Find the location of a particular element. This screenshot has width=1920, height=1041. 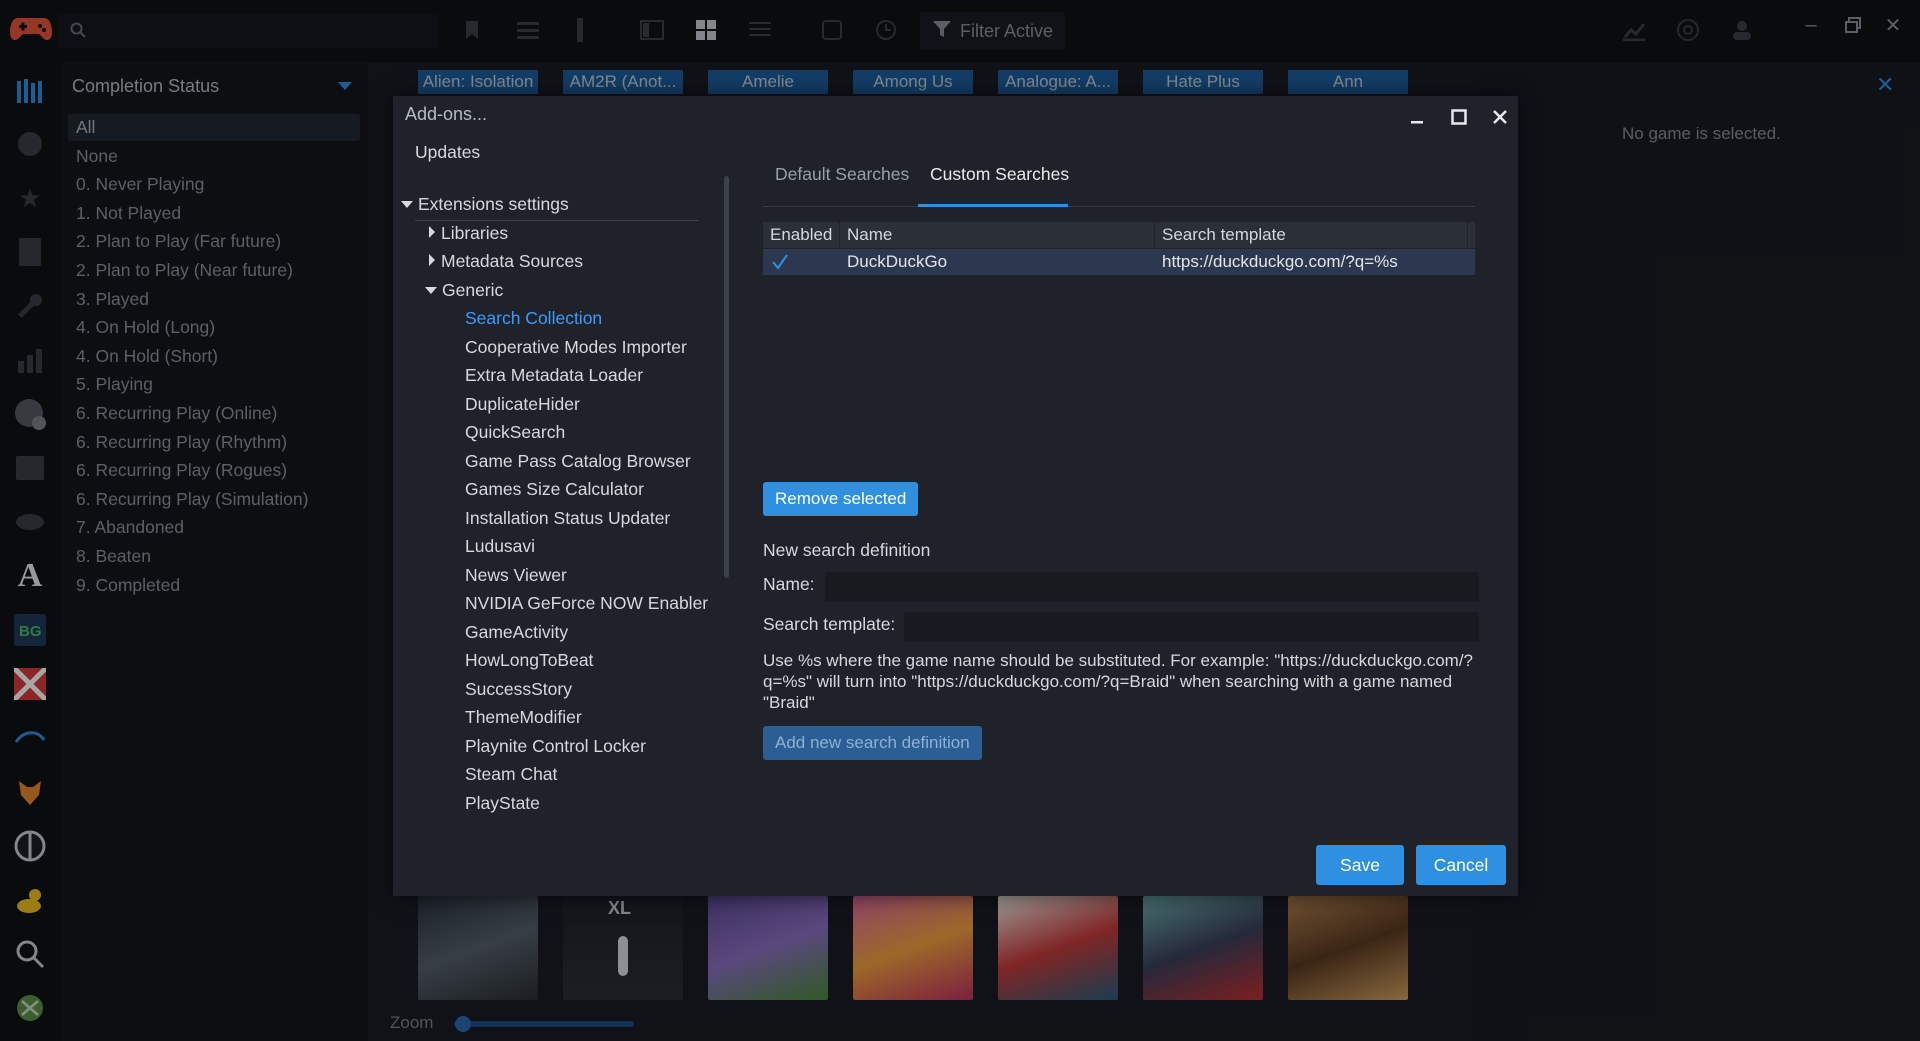

column-header-name: Name is located at coordinates (997, 235).